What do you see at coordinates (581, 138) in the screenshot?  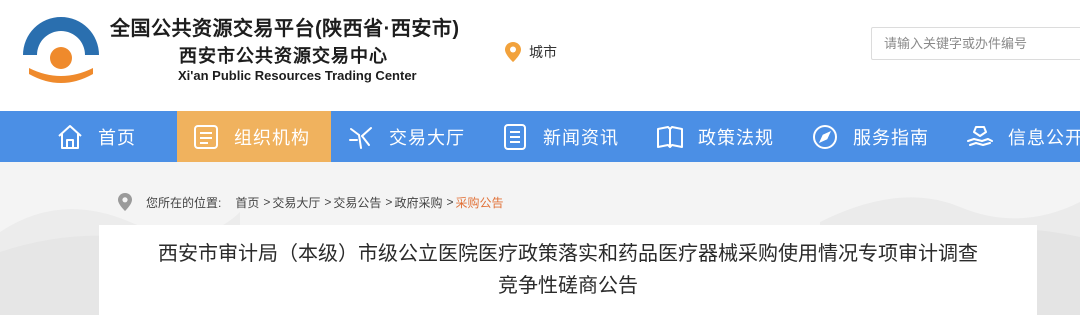 I see `nav-label-news: 新闻资讯` at bounding box center [581, 138].